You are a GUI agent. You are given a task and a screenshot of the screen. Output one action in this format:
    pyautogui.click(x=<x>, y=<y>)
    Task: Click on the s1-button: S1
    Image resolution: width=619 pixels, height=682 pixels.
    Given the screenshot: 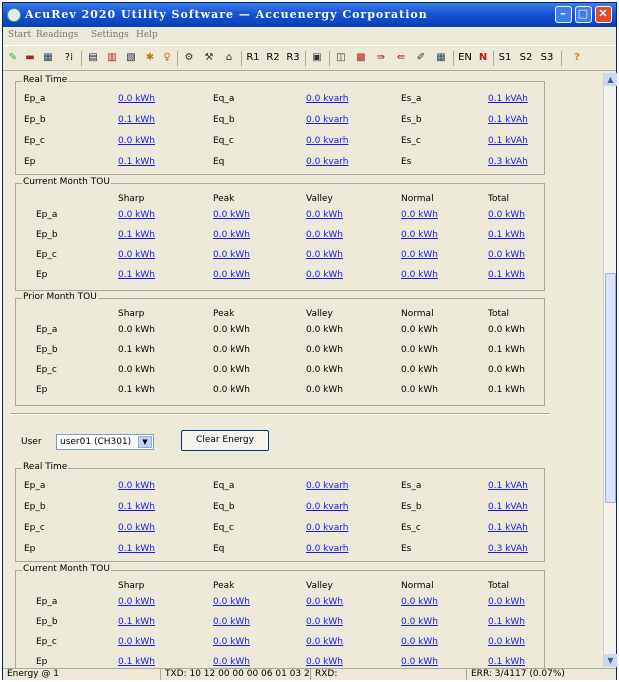 What is the action you would take?
    pyautogui.click(x=505, y=58)
    